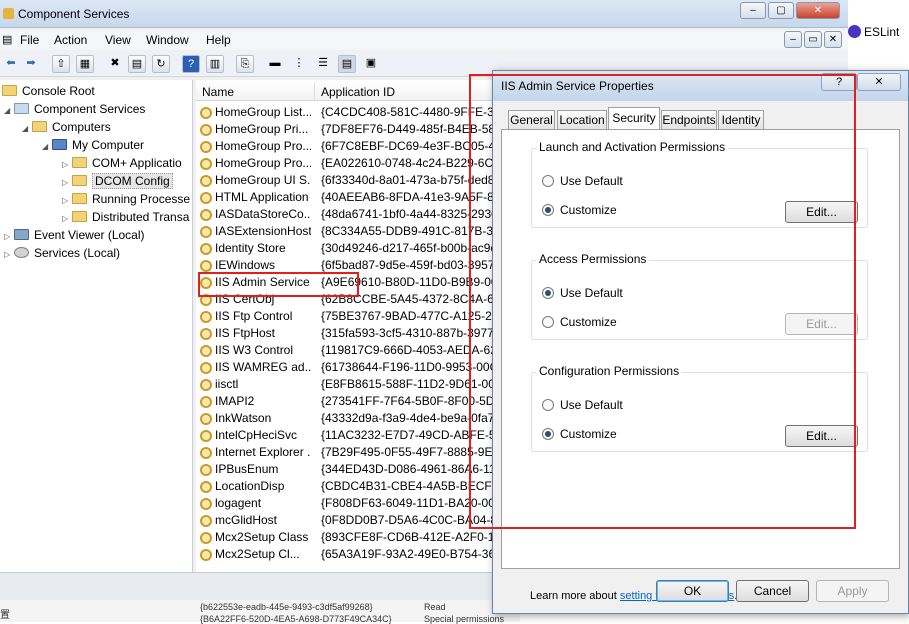 This screenshot has width=909, height=624. I want to click on row-application-id: {893CFE8F-CD6B-412E-A2F0-108, so click(408, 537).